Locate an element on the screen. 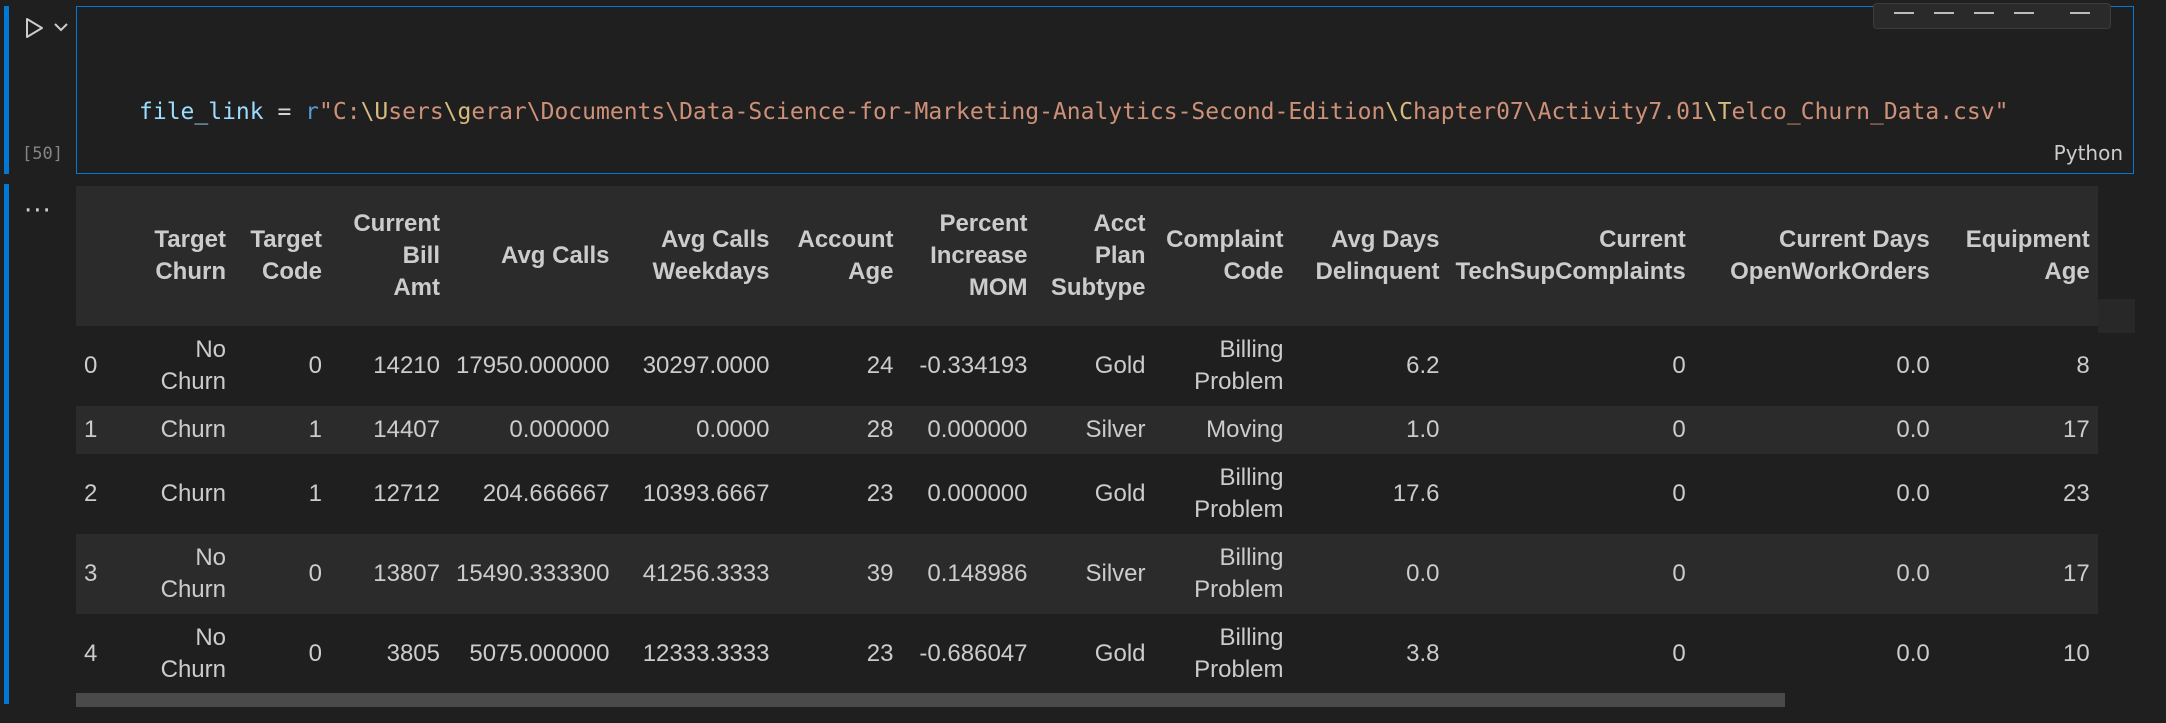  code-string: "C: is located at coordinates (340, 112).